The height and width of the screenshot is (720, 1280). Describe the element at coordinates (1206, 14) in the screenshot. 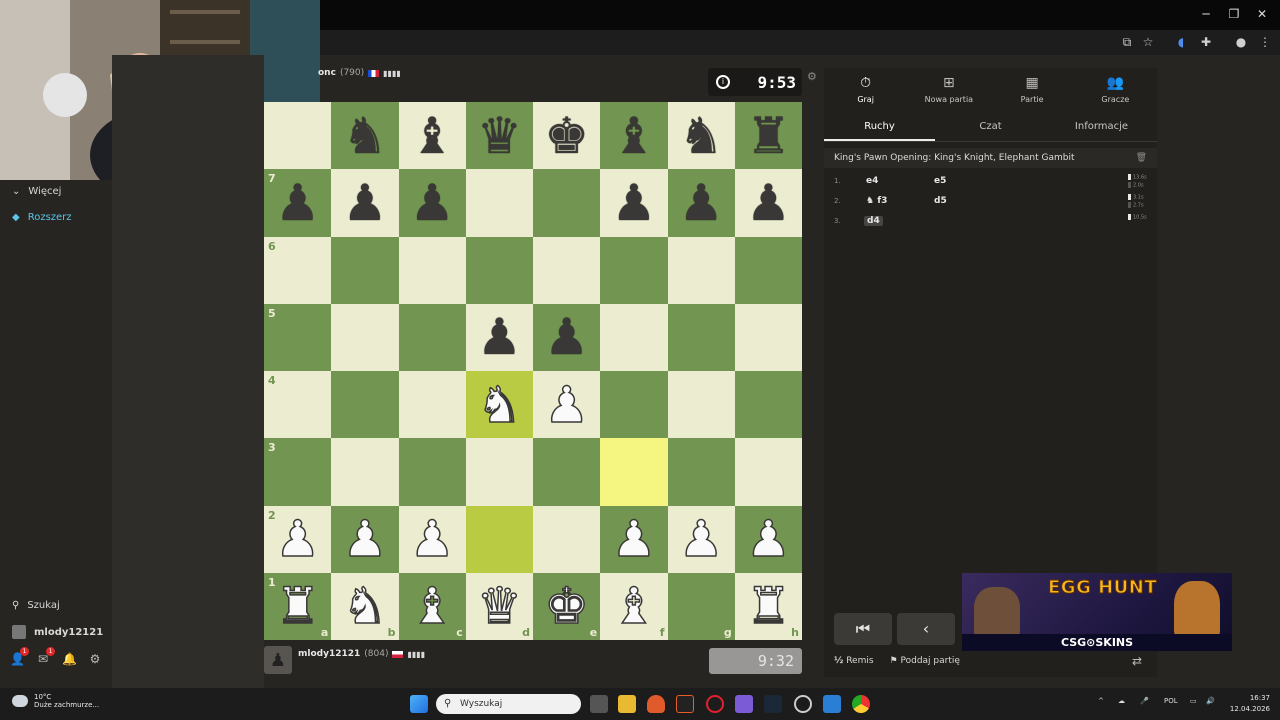

I see `minimize-icon: ─` at that location.